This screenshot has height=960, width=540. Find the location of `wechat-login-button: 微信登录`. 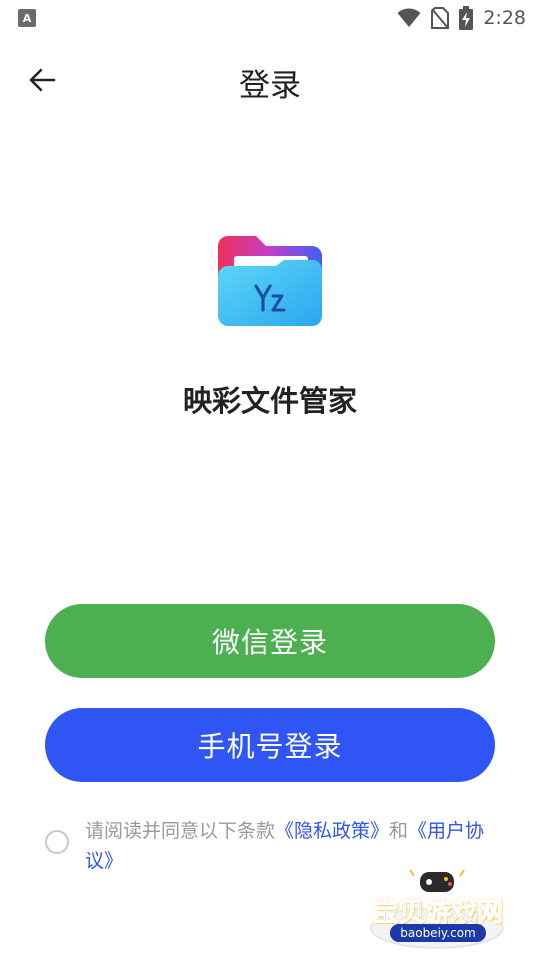

wechat-login-button: 微信登录 is located at coordinates (270, 641).